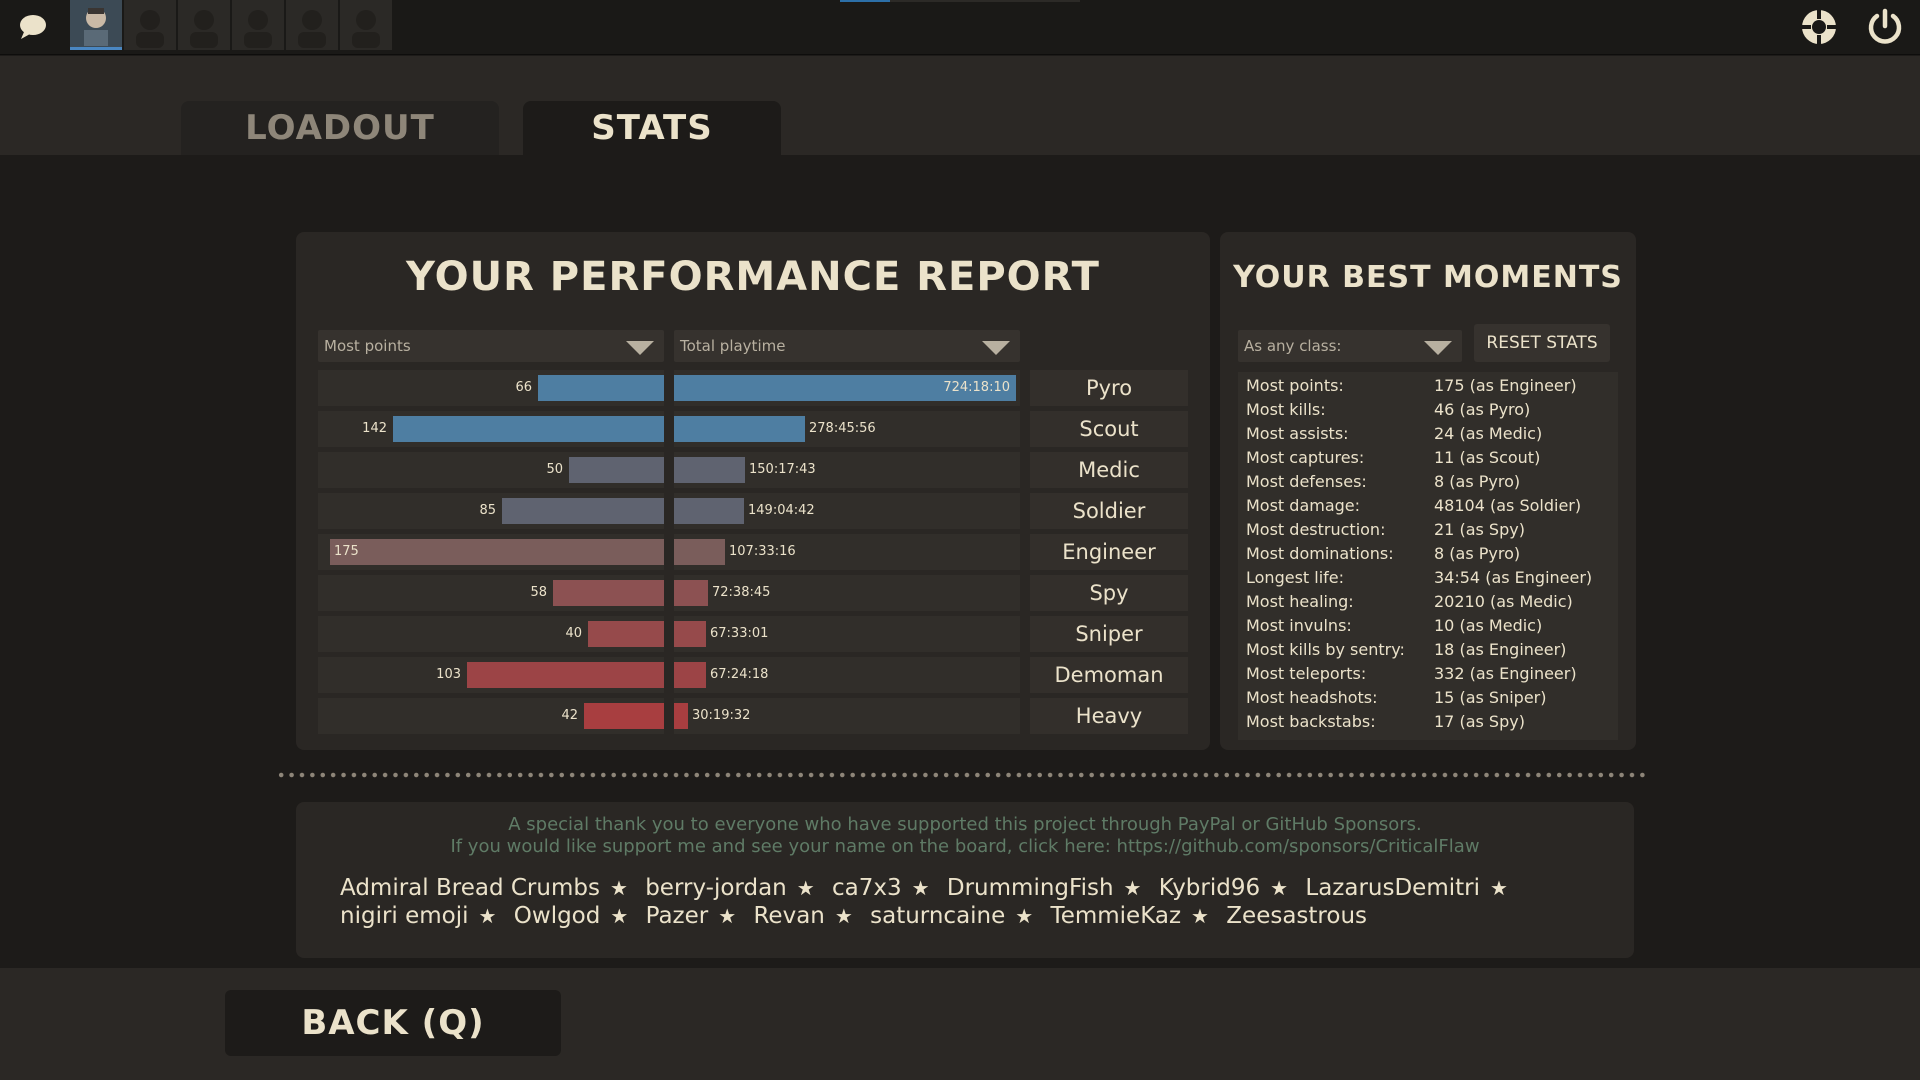  What do you see at coordinates (491, 593) in the screenshot?
I see `points-cell: 58` at bounding box center [491, 593].